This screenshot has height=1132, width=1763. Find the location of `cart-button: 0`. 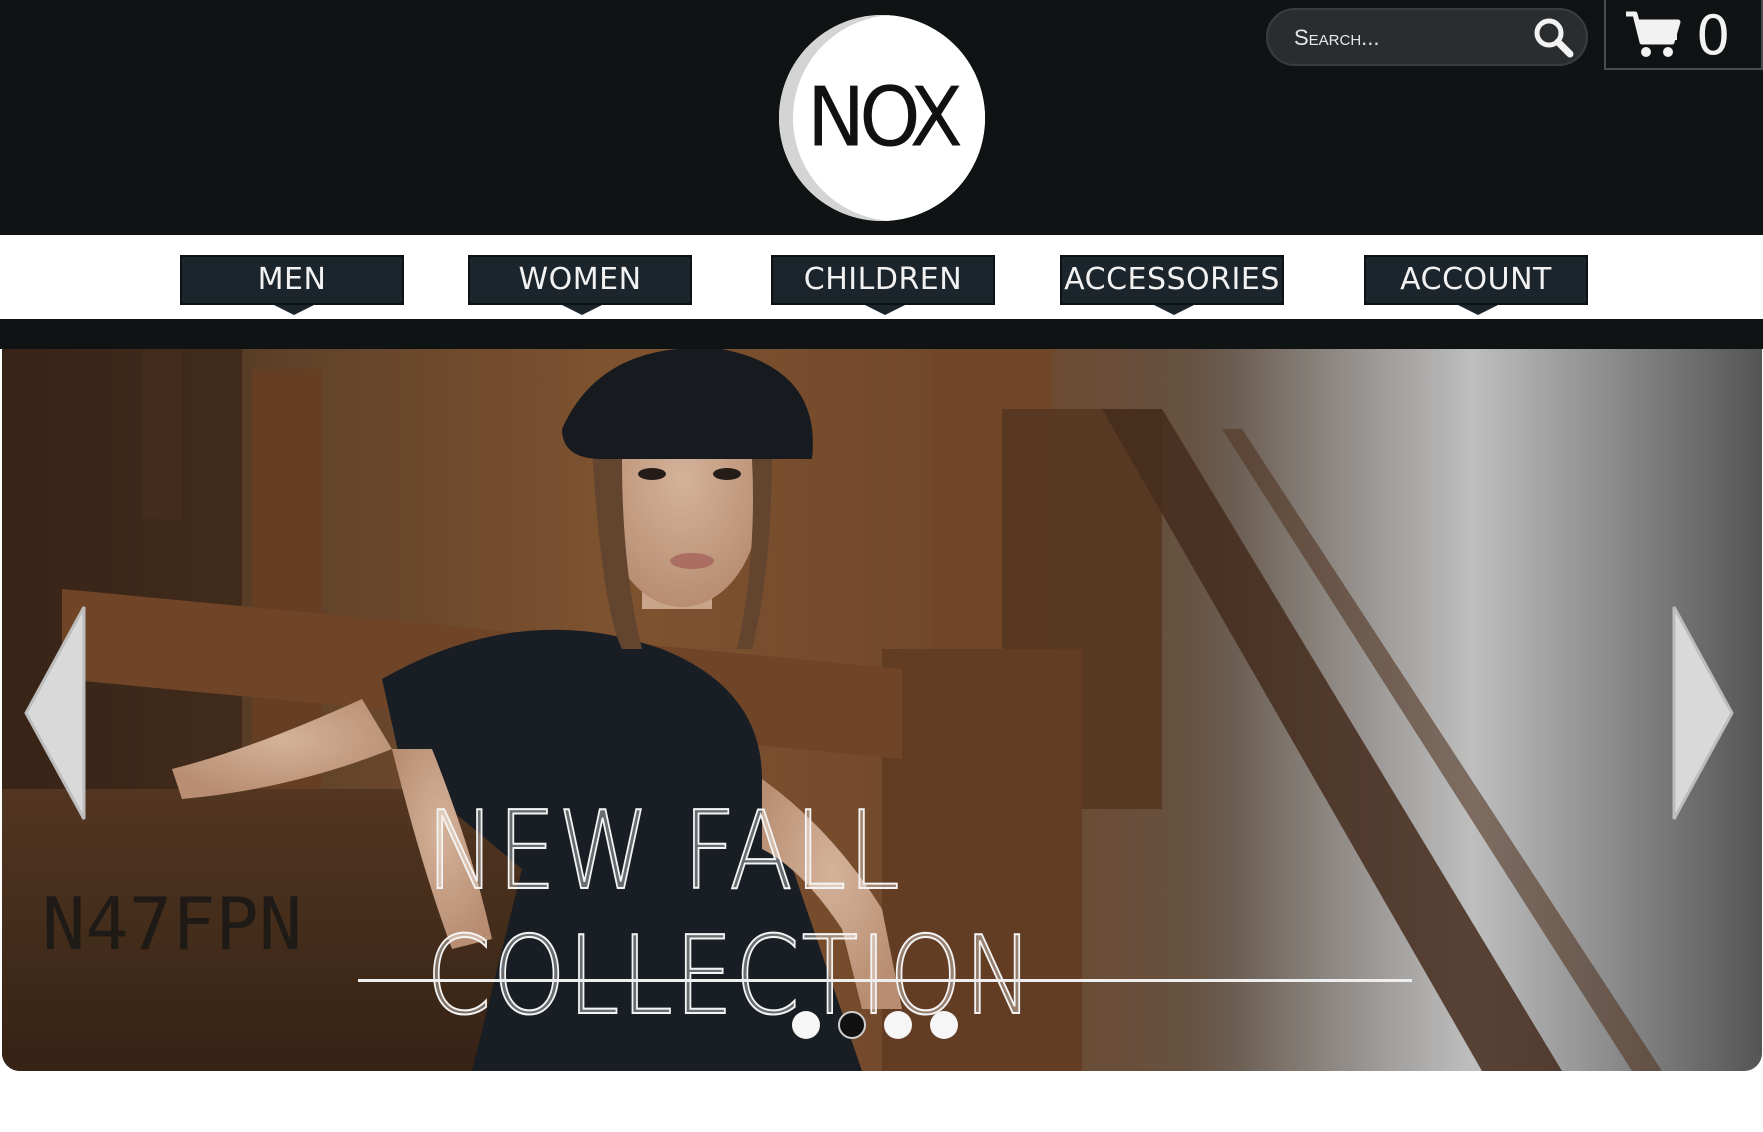

cart-button: 0 is located at coordinates (1683, 35).